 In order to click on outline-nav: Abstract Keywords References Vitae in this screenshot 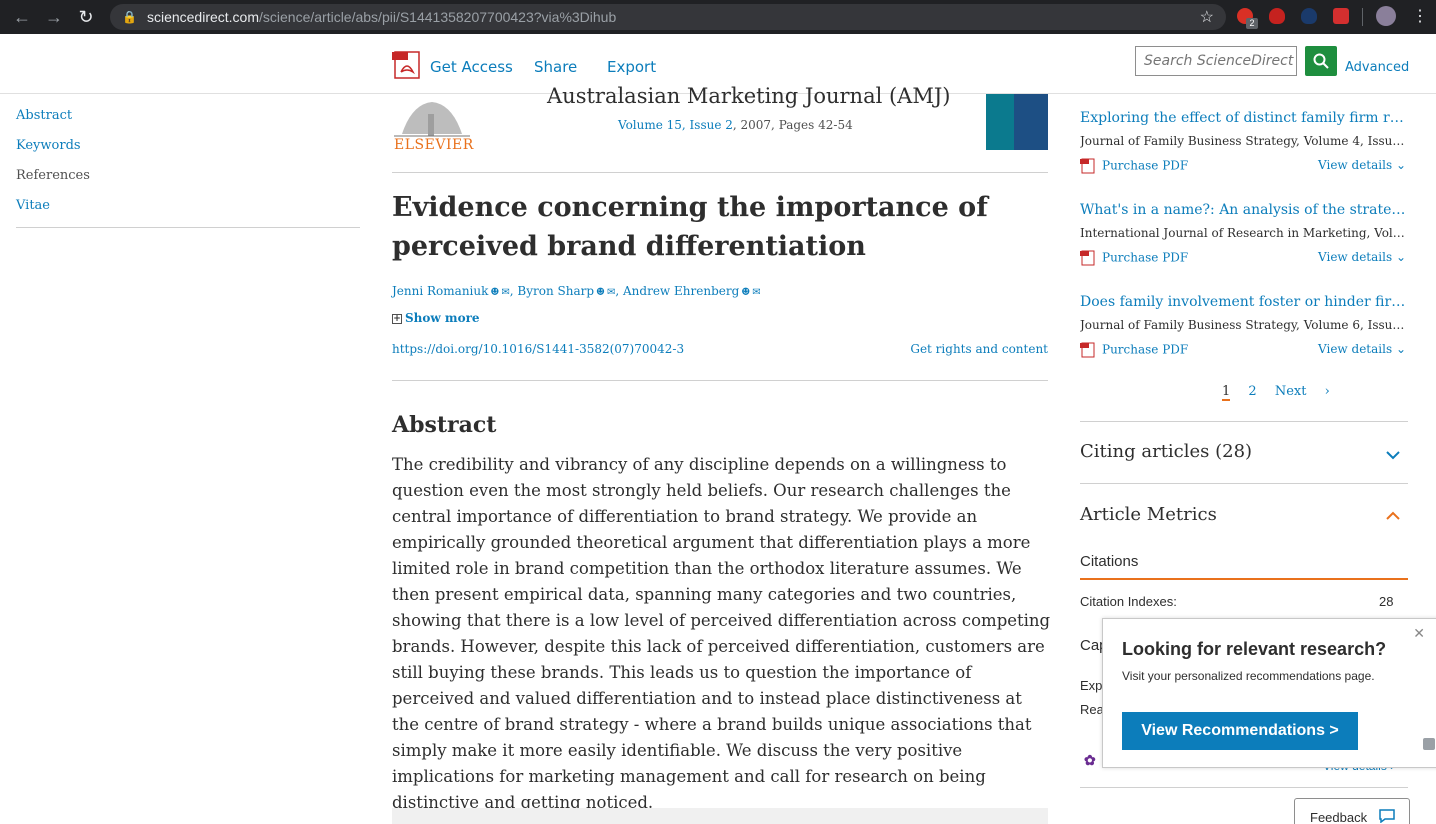, I will do `click(188, 168)`.